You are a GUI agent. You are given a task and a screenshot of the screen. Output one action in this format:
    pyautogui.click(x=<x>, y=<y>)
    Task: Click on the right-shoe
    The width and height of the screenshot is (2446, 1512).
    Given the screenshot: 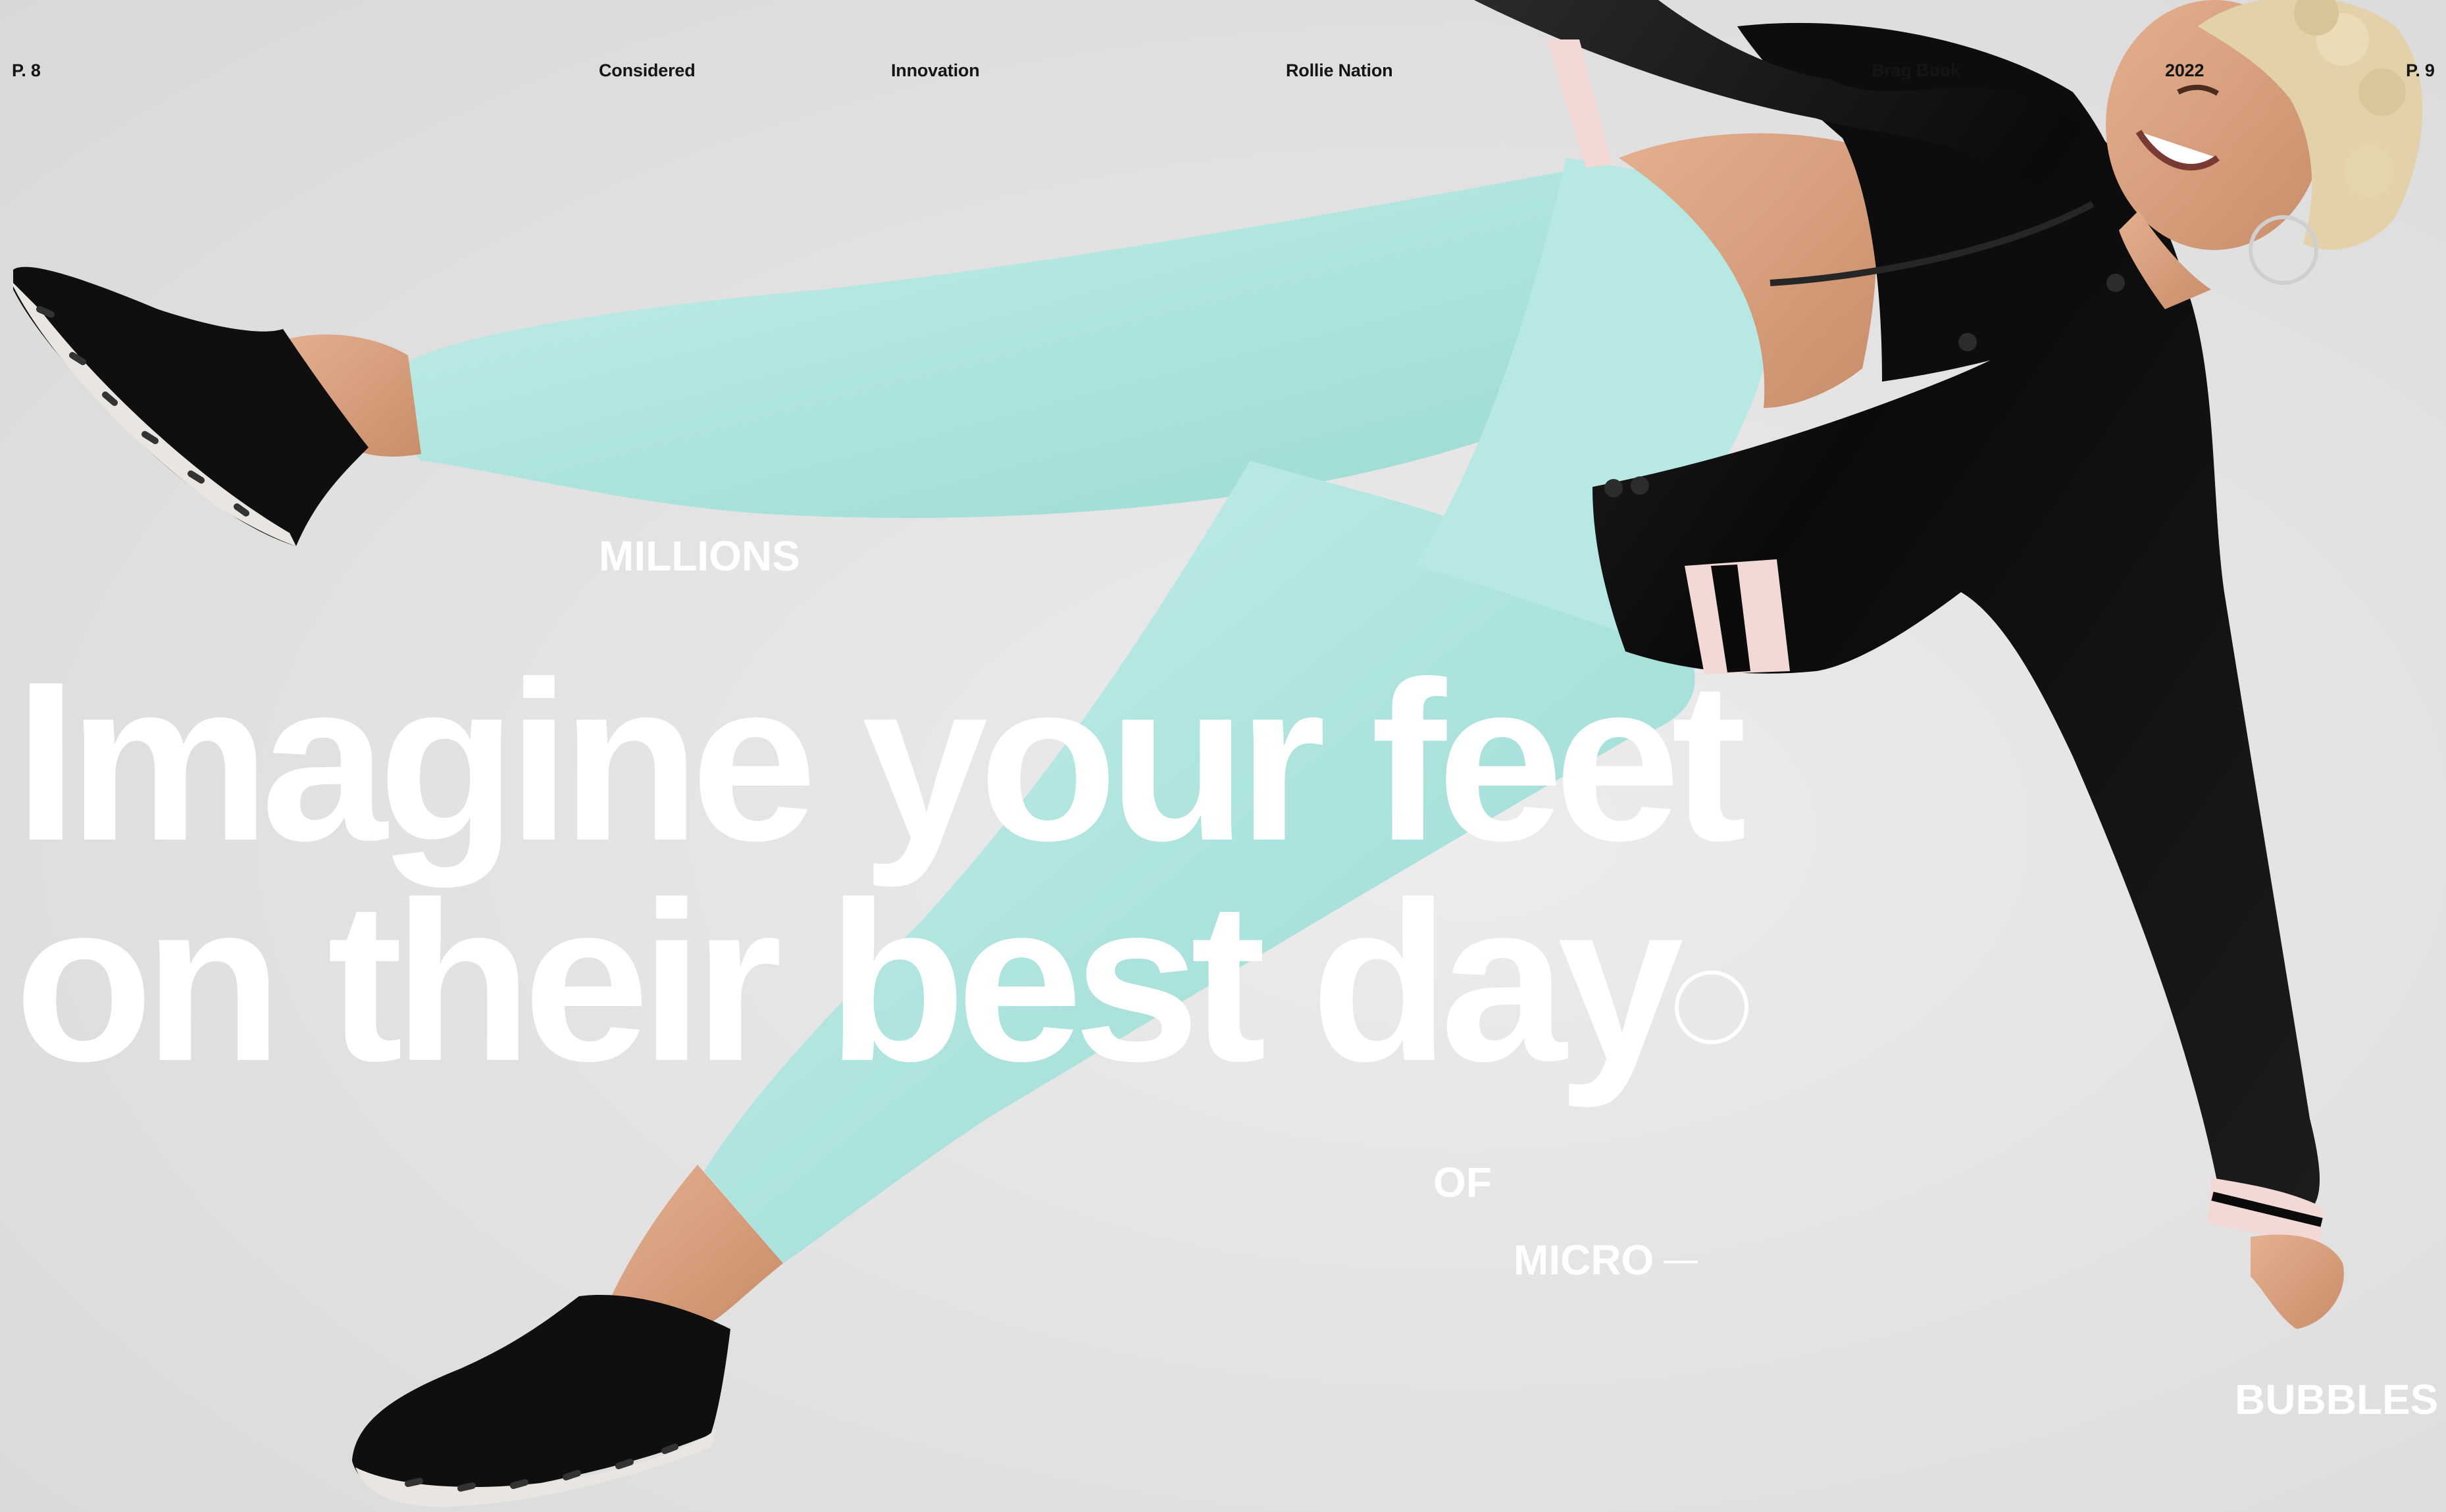 What is the action you would take?
    pyautogui.click(x=541, y=1398)
    